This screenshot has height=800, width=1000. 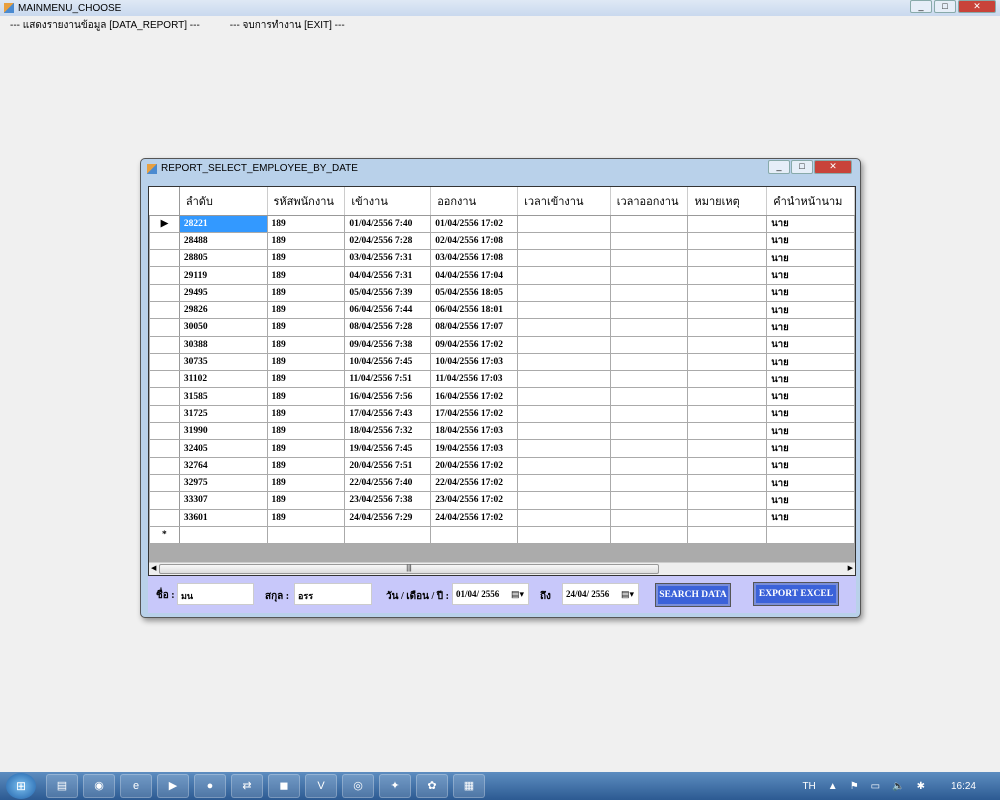 I want to click on table-cell: 06/04/2556 18:01, so click(x=474, y=310).